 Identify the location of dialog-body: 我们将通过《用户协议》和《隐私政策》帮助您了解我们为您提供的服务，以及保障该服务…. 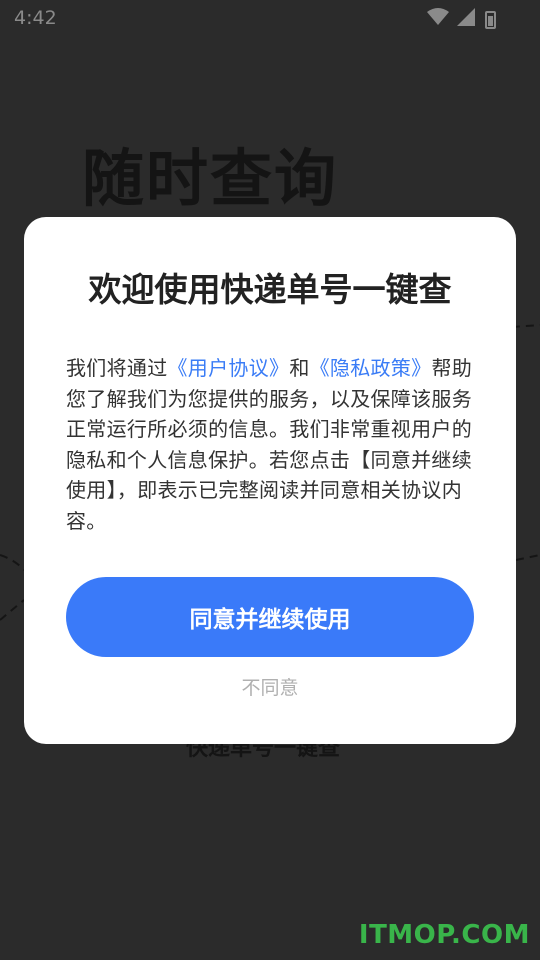
(271, 444).